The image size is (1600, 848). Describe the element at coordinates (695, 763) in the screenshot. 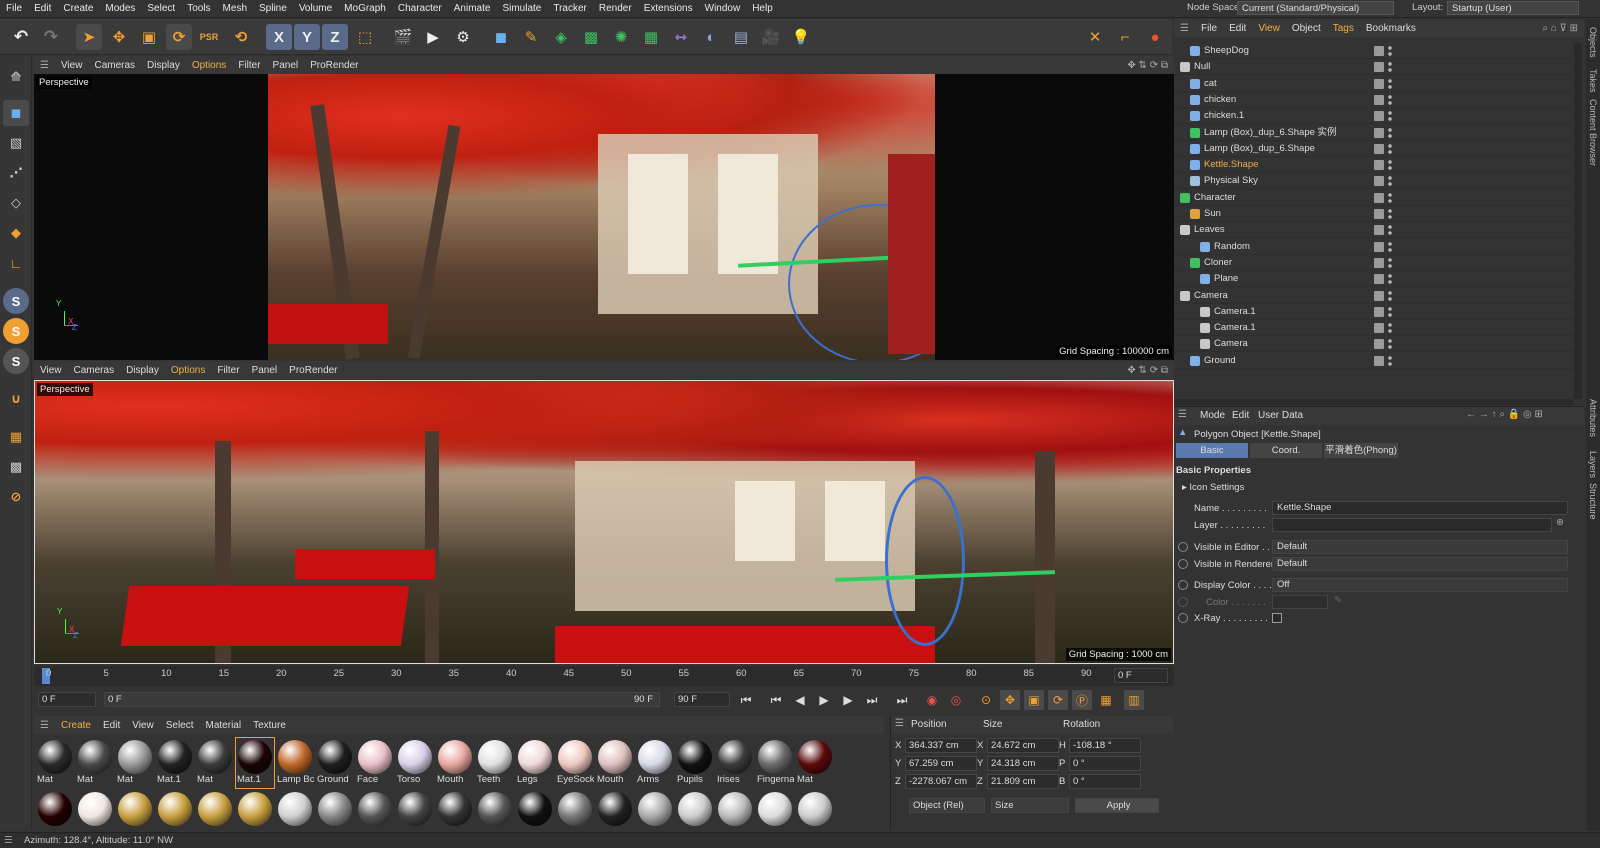

I see `material-swatch: Pupils` at that location.